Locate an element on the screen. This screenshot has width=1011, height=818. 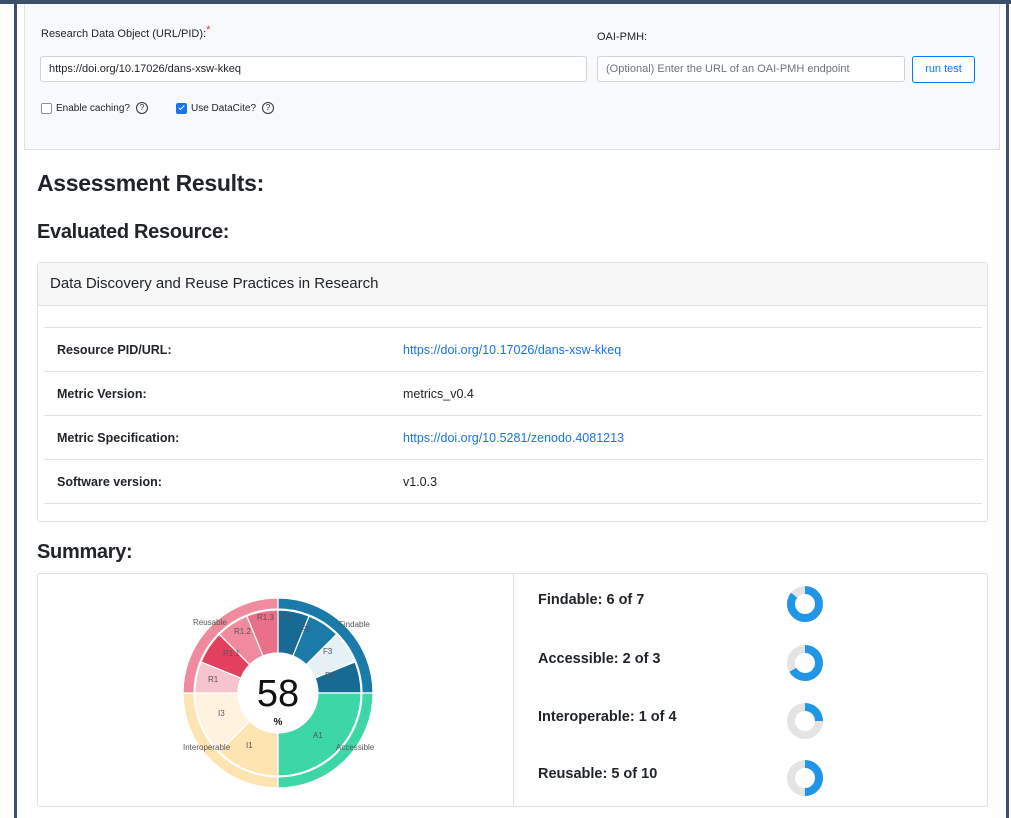
a1-label: A1 is located at coordinates (318, 735).